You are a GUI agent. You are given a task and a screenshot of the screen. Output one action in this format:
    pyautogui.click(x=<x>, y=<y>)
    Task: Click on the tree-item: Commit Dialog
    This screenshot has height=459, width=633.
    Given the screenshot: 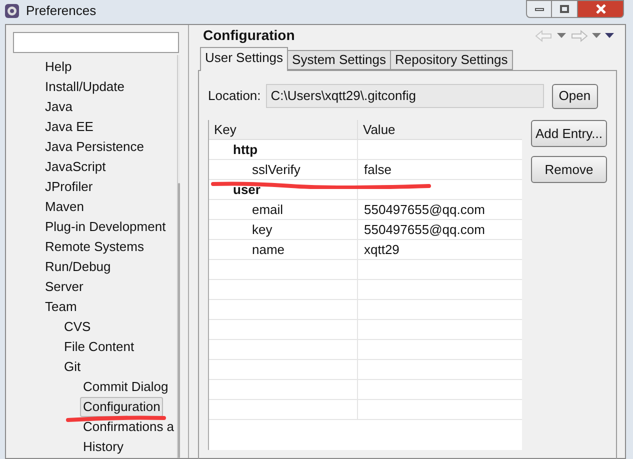 What is the action you would take?
    pyautogui.click(x=126, y=387)
    